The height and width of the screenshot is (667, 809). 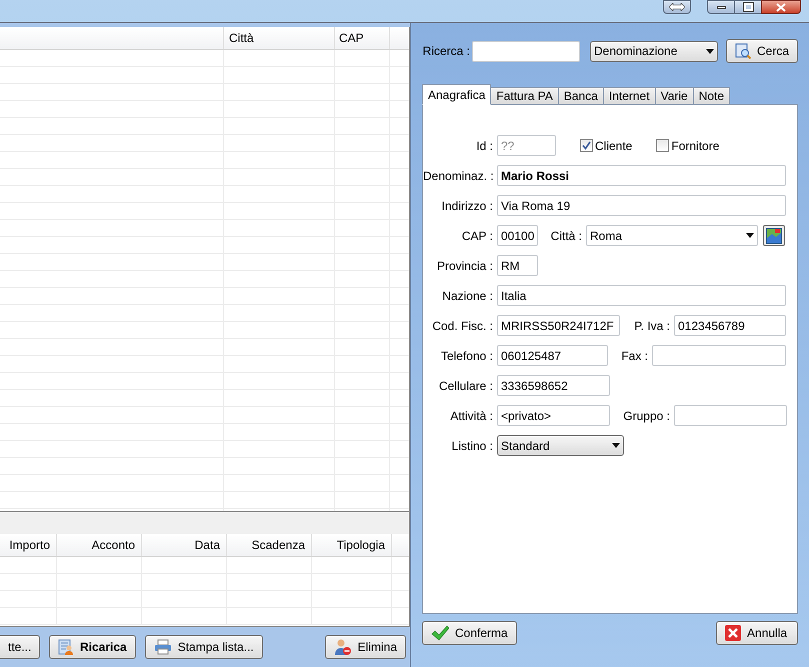 What do you see at coordinates (743, 51) in the screenshot?
I see `search-icon` at bounding box center [743, 51].